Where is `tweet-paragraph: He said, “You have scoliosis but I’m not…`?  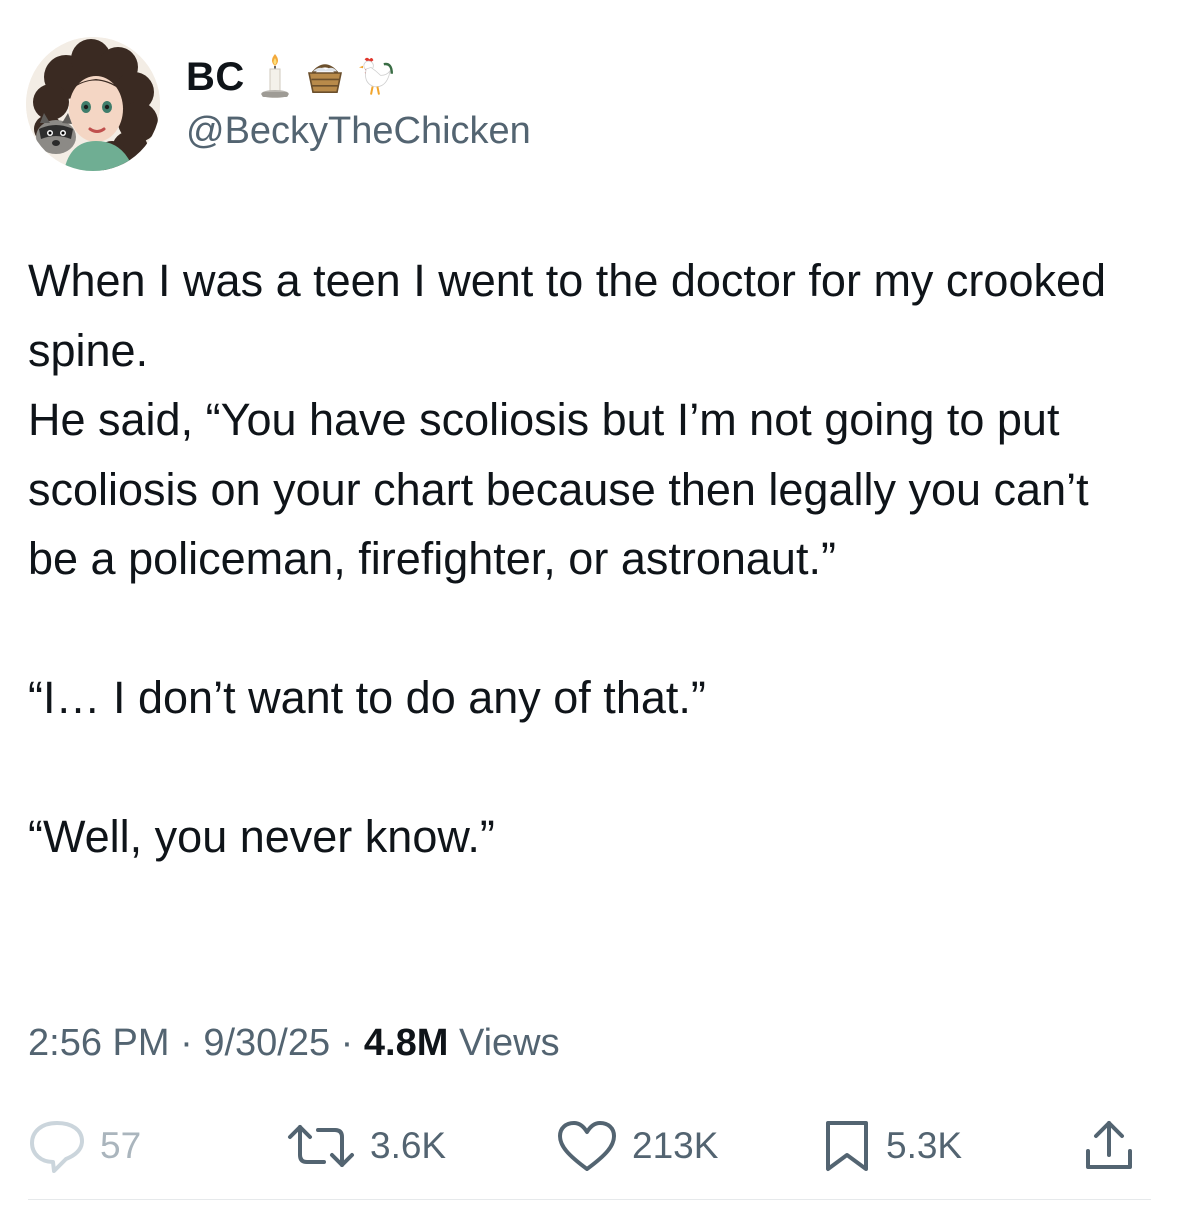
tweet-paragraph: He said, “You have scoliosis but I’m not… is located at coordinates (558, 489).